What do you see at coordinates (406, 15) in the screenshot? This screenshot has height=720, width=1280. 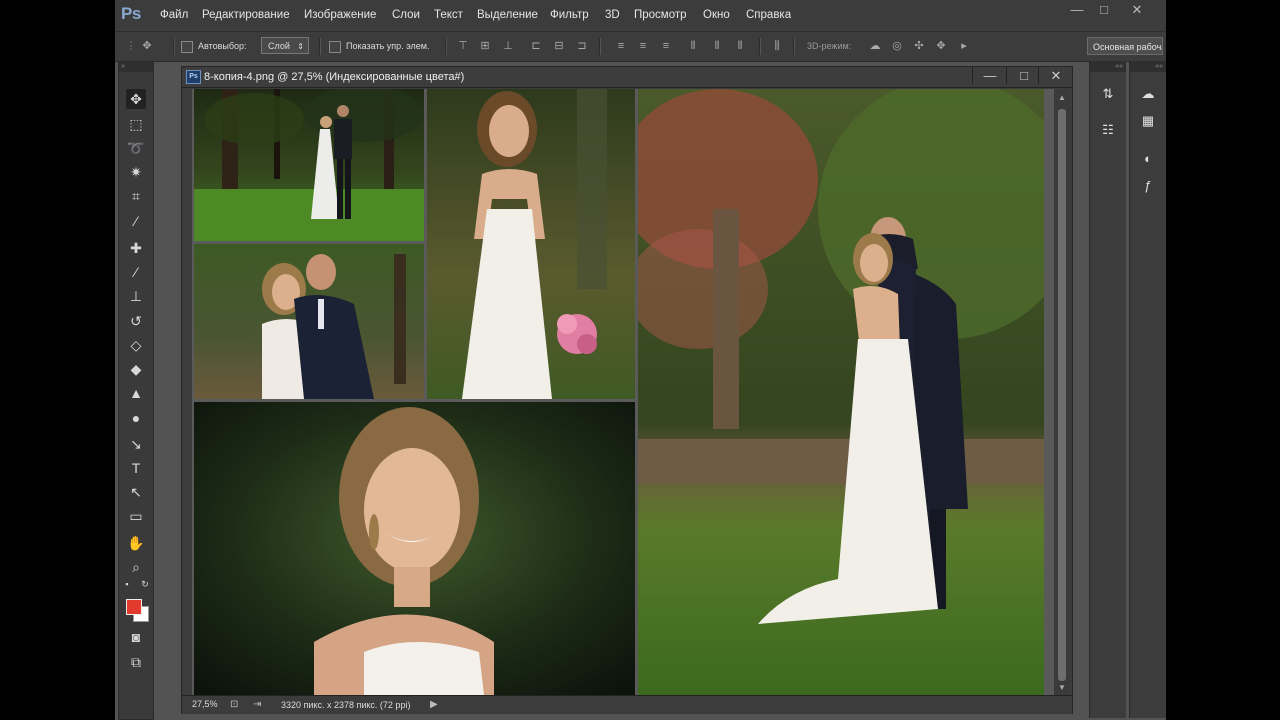 I see `menu-layers: Слои` at bounding box center [406, 15].